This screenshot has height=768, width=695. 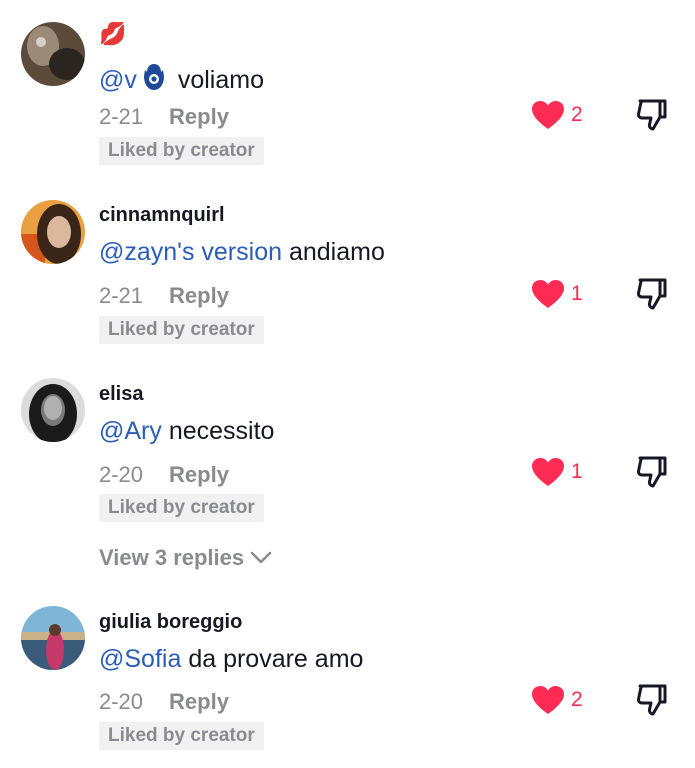 What do you see at coordinates (333, 252) in the screenshot?
I see `comment-body: andiamo` at bounding box center [333, 252].